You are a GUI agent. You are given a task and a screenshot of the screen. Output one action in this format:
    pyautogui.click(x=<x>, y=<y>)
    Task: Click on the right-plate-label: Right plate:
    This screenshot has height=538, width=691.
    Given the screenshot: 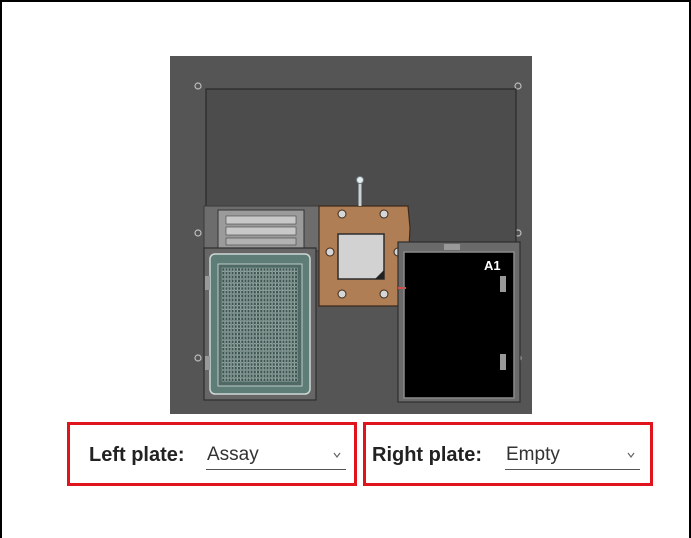 What is the action you would take?
    pyautogui.click(x=427, y=455)
    